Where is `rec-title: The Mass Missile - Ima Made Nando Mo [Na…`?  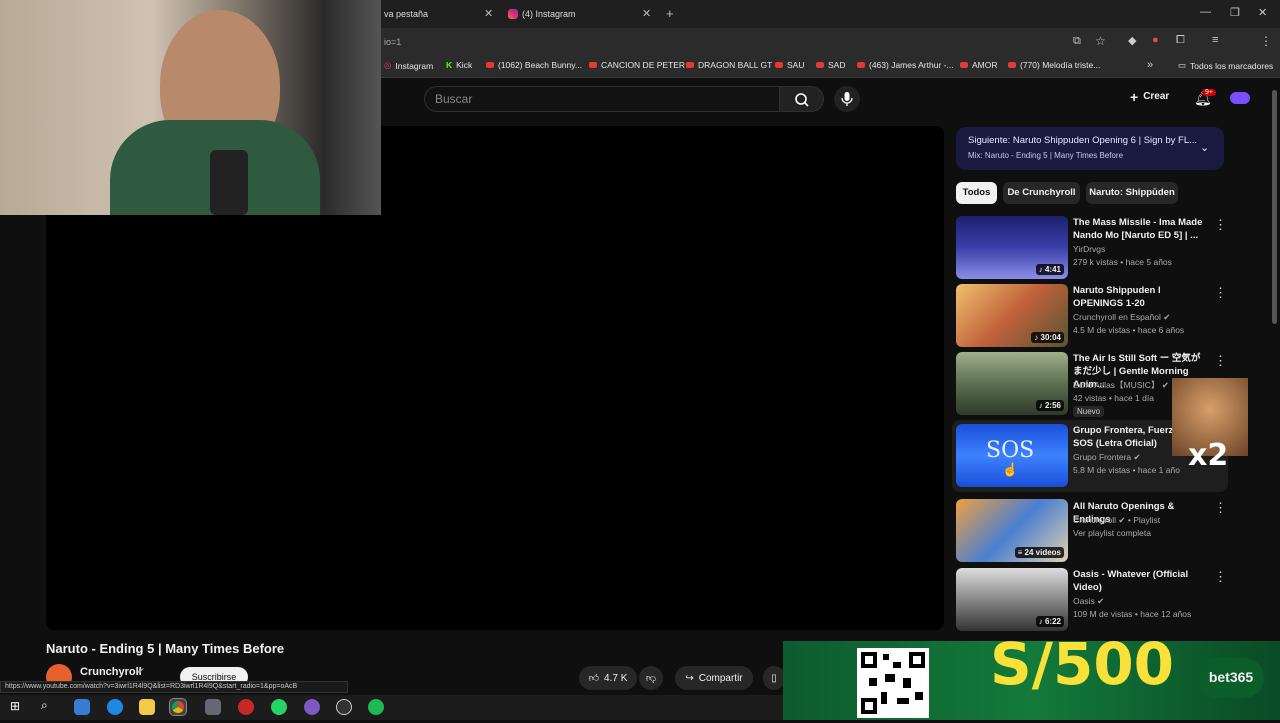 rec-title: The Mass Missile - Ima Made Nando Mo [Na… is located at coordinates (1139, 229).